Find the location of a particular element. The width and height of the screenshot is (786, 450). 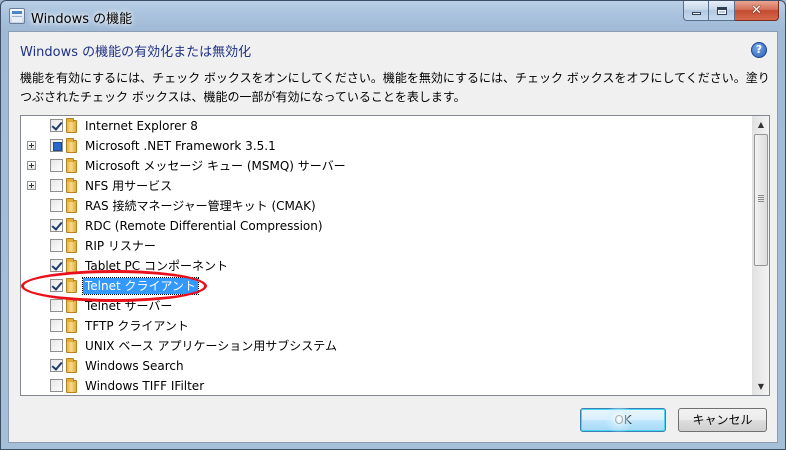

feature-row: RIP リスナー is located at coordinates (387, 246).